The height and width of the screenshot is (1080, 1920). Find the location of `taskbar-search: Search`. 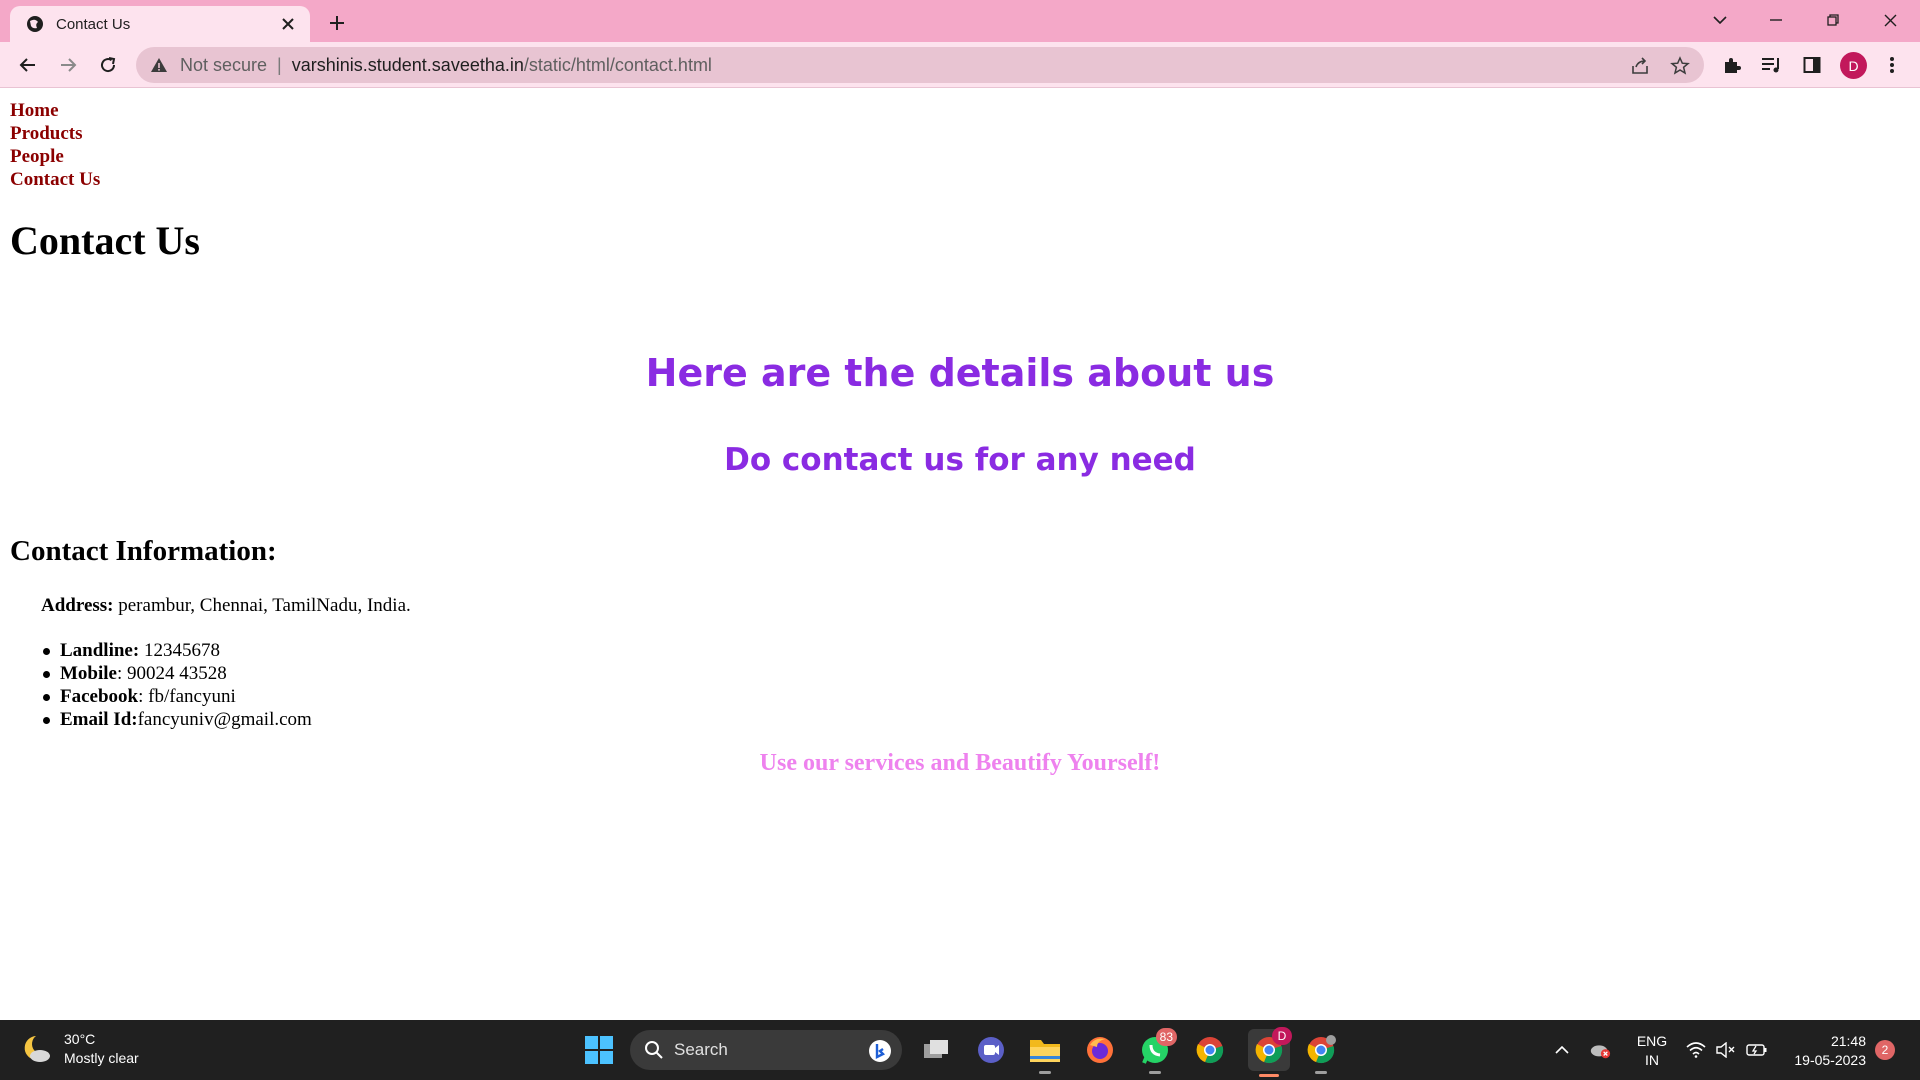

taskbar-search: Search is located at coordinates (766, 1050).